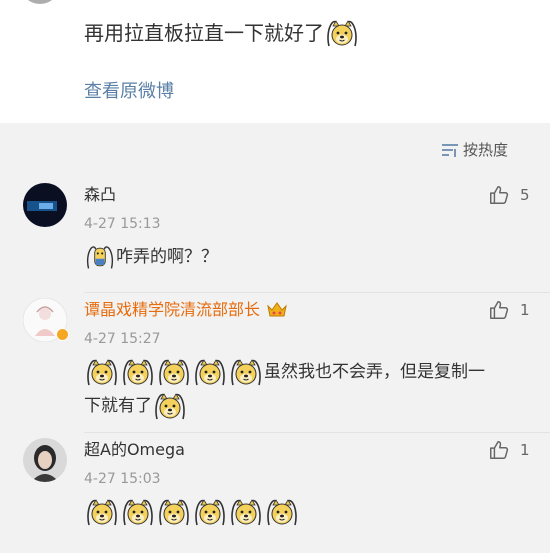 This screenshot has height=553, width=550. What do you see at coordinates (122, 224) in the screenshot?
I see `comment-time: 4-27 15:13` at bounding box center [122, 224].